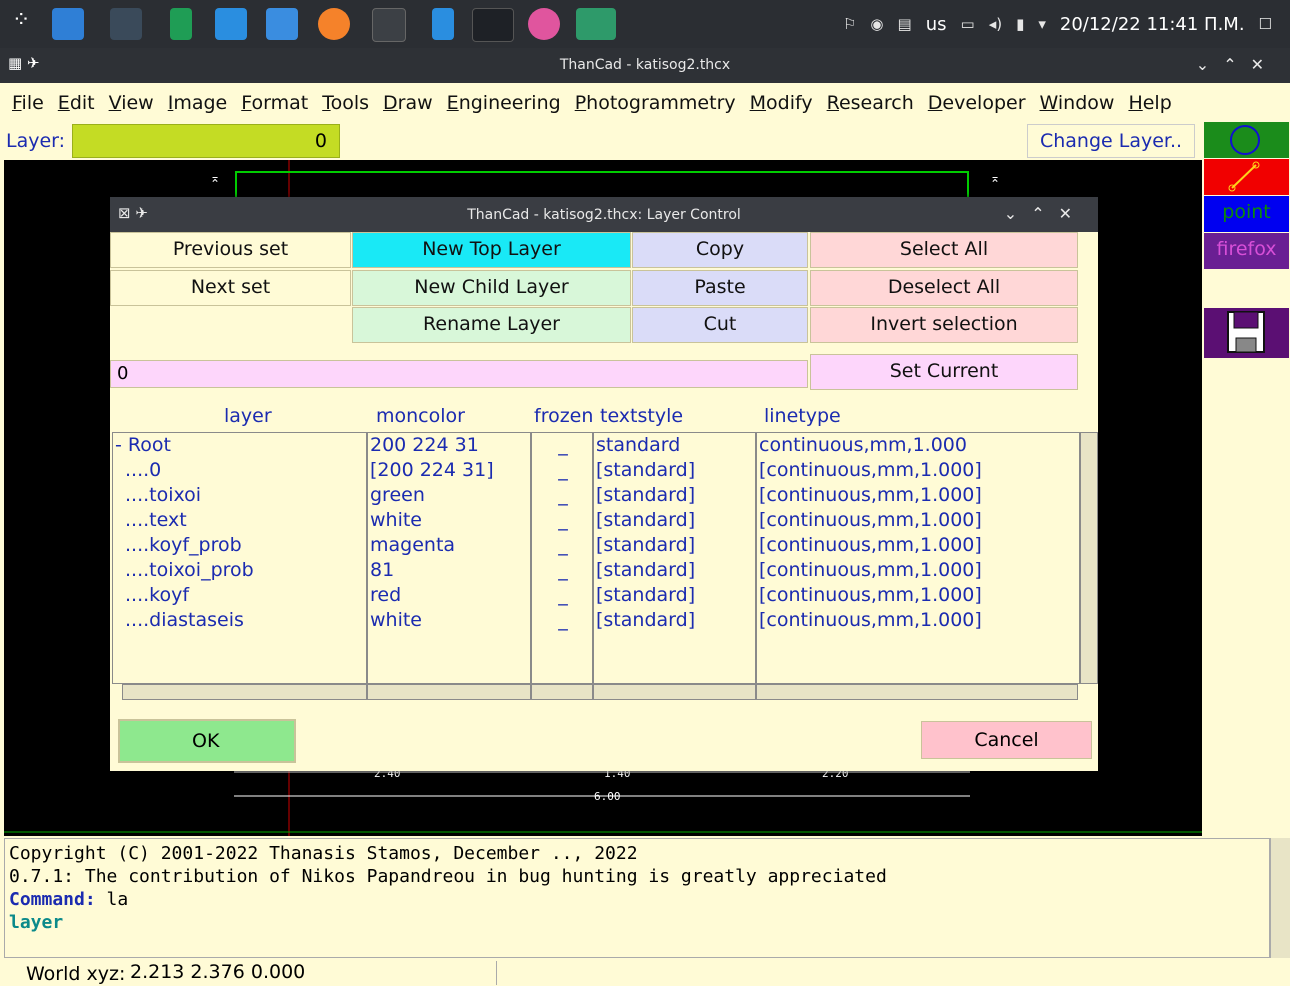 The width and height of the screenshot is (1290, 986). Describe the element at coordinates (655, 103) in the screenshot. I see `menu-photogrammetry: Photogrammetry` at that location.